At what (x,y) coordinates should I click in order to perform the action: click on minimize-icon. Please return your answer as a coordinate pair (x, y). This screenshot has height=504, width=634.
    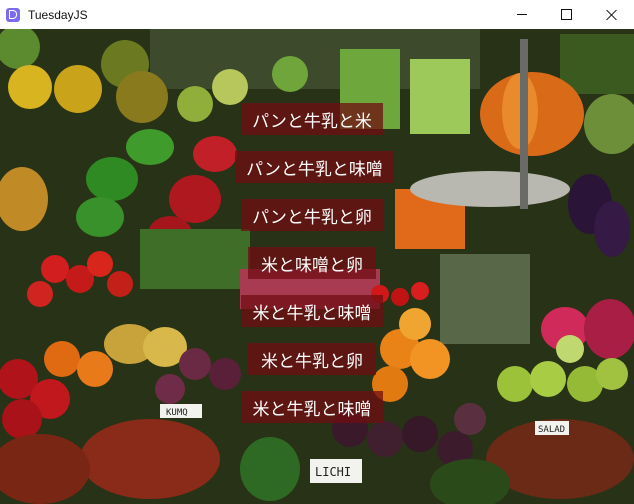
    Looking at the image, I should click on (521, 14).